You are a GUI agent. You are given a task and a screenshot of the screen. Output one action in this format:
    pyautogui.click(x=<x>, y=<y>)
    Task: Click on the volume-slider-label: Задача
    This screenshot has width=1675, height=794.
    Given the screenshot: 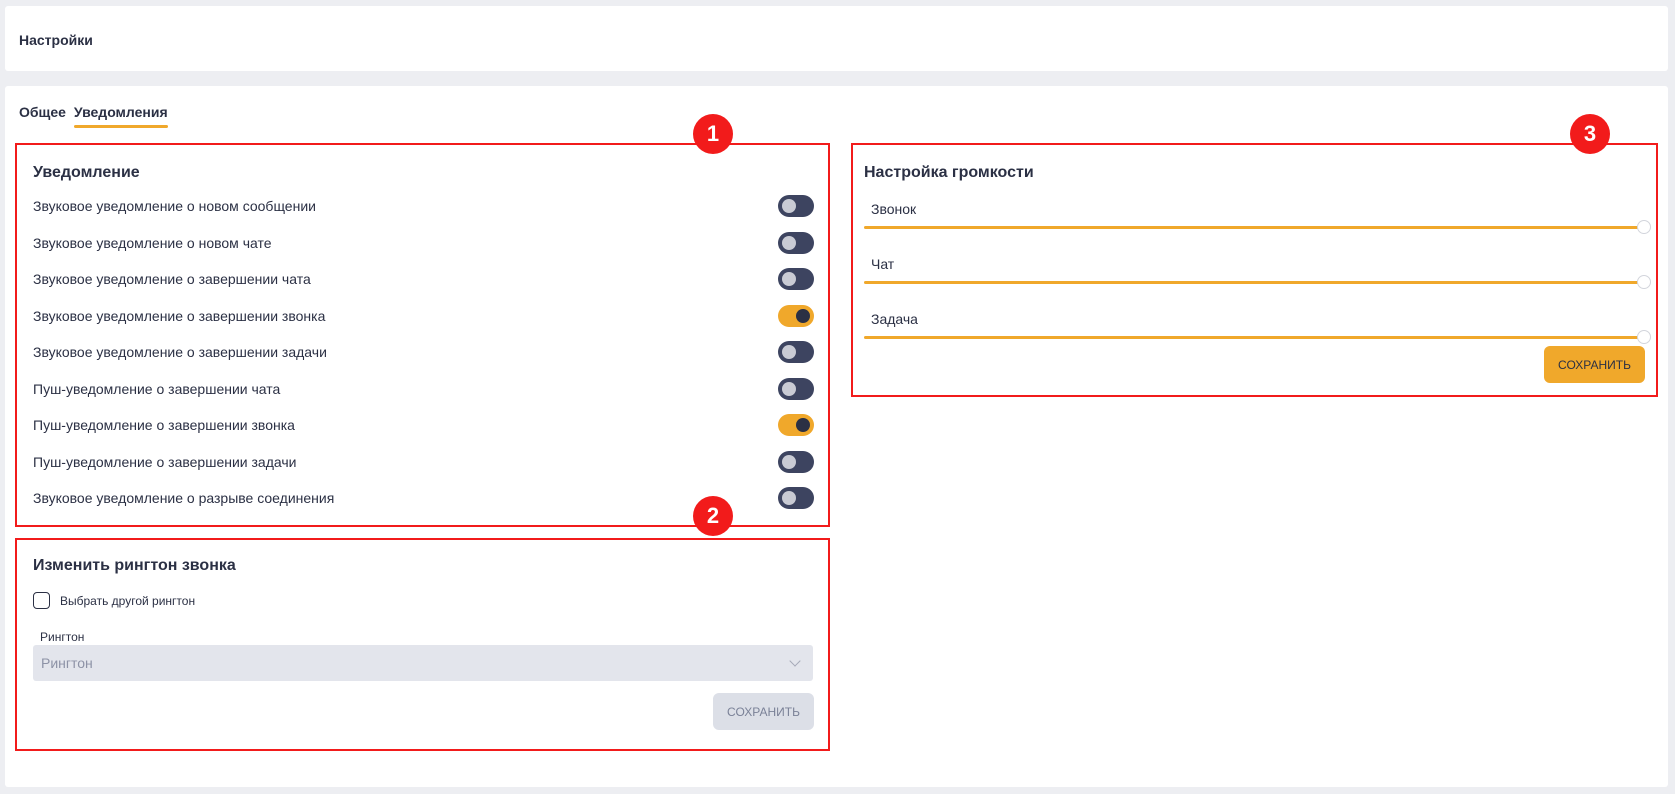 What is the action you would take?
    pyautogui.click(x=894, y=319)
    